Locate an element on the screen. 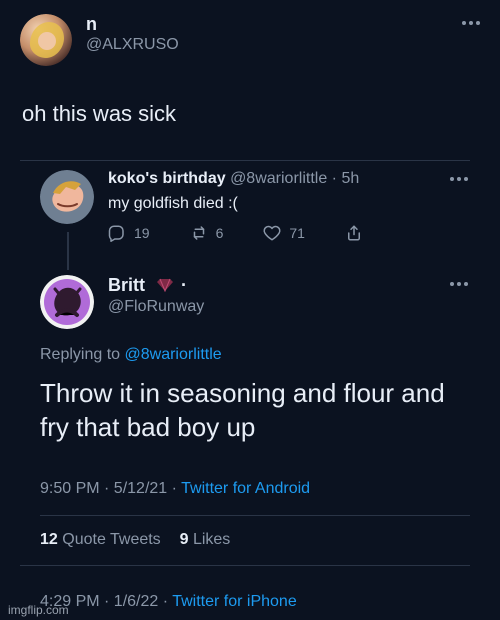 The image size is (500, 620). quoted-name: koko's birthday is located at coordinates (167, 178).